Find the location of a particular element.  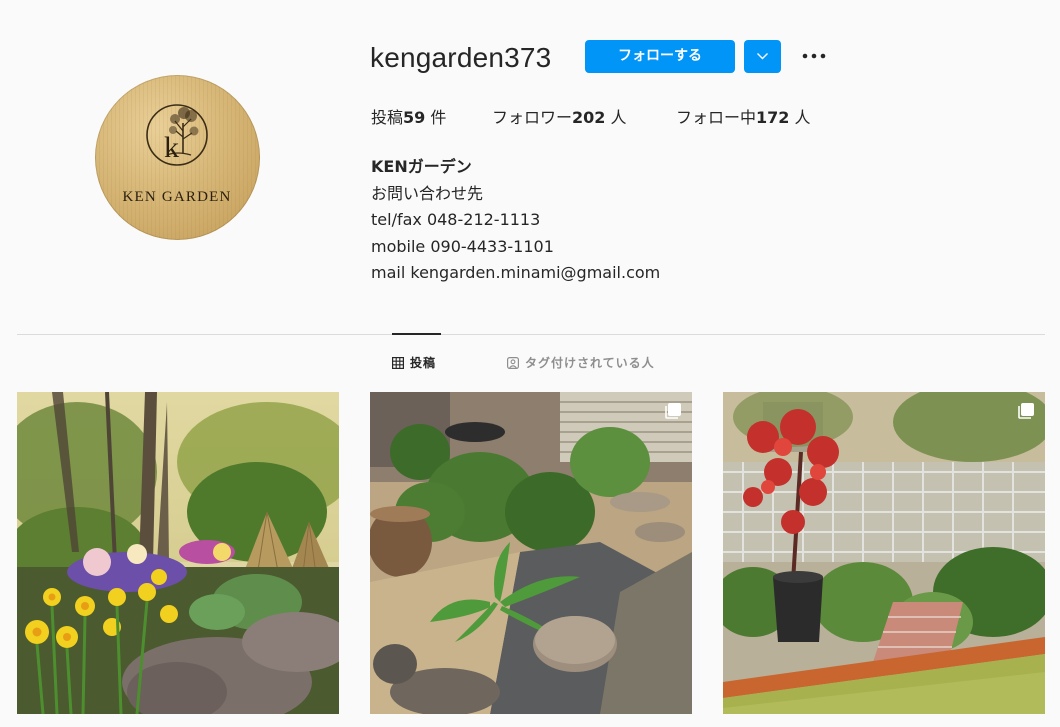

stat-value: 172 is located at coordinates (773, 117).